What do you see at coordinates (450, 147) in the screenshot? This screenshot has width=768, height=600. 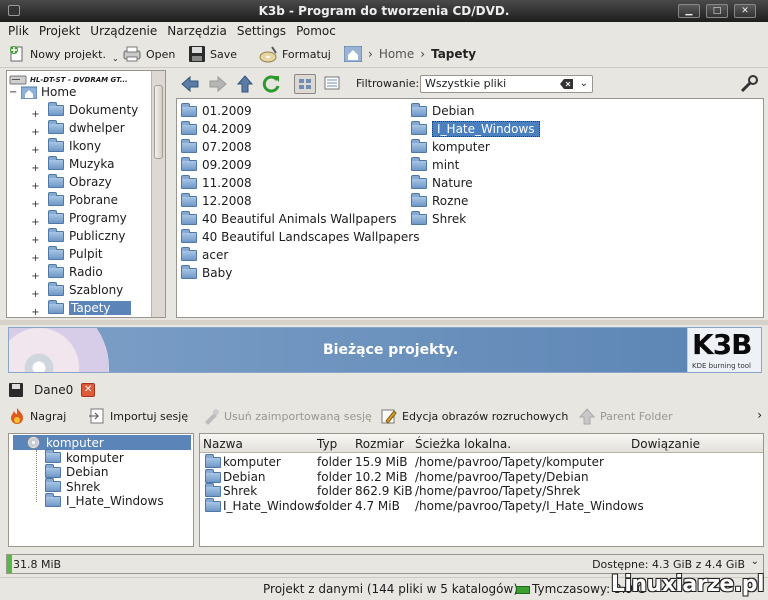 I see `file-item: komputer` at bounding box center [450, 147].